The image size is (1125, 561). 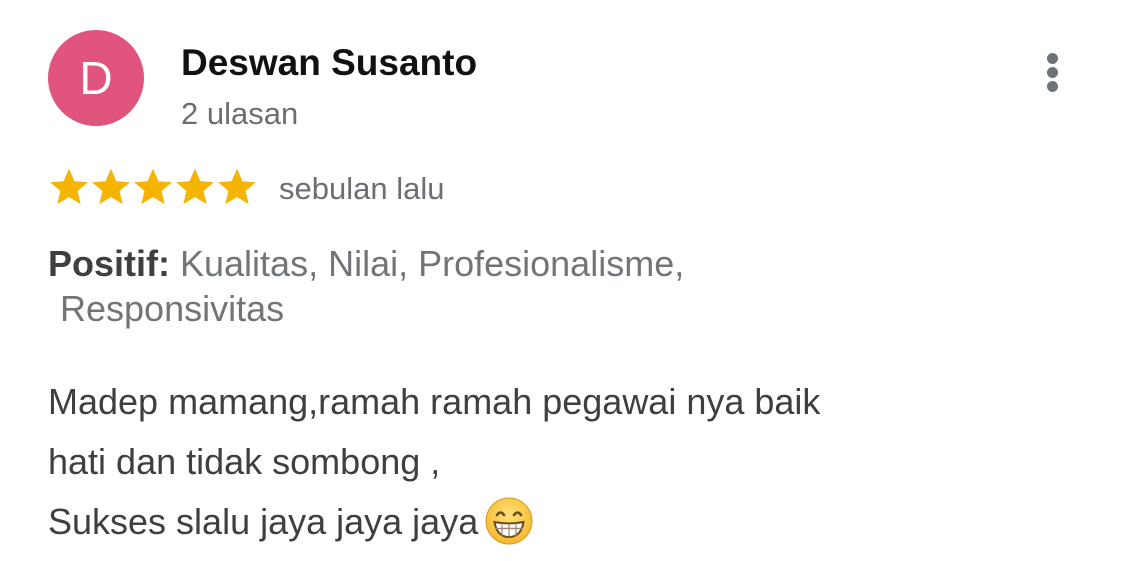 What do you see at coordinates (509, 521) in the screenshot?
I see `grinning-face-with-smiling-eyes-icon` at bounding box center [509, 521].